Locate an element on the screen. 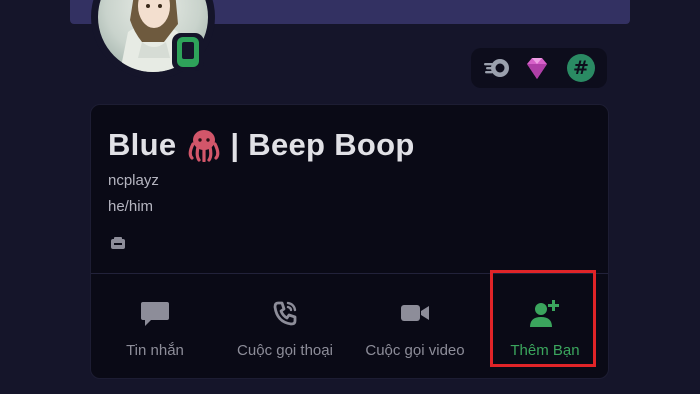 Image resolution: width=700 pixels, height=394 pixels. video-camera-icon is located at coordinates (415, 313).